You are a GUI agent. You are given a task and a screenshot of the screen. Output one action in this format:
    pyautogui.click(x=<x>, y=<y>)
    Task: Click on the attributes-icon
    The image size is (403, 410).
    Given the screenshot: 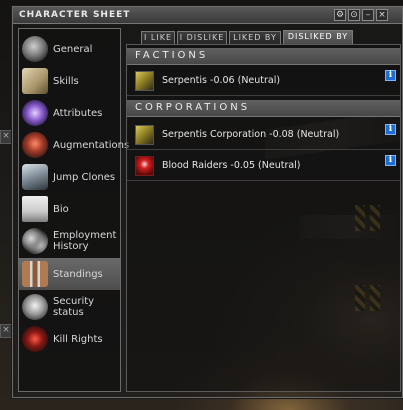 What is the action you would take?
    pyautogui.click(x=35, y=113)
    